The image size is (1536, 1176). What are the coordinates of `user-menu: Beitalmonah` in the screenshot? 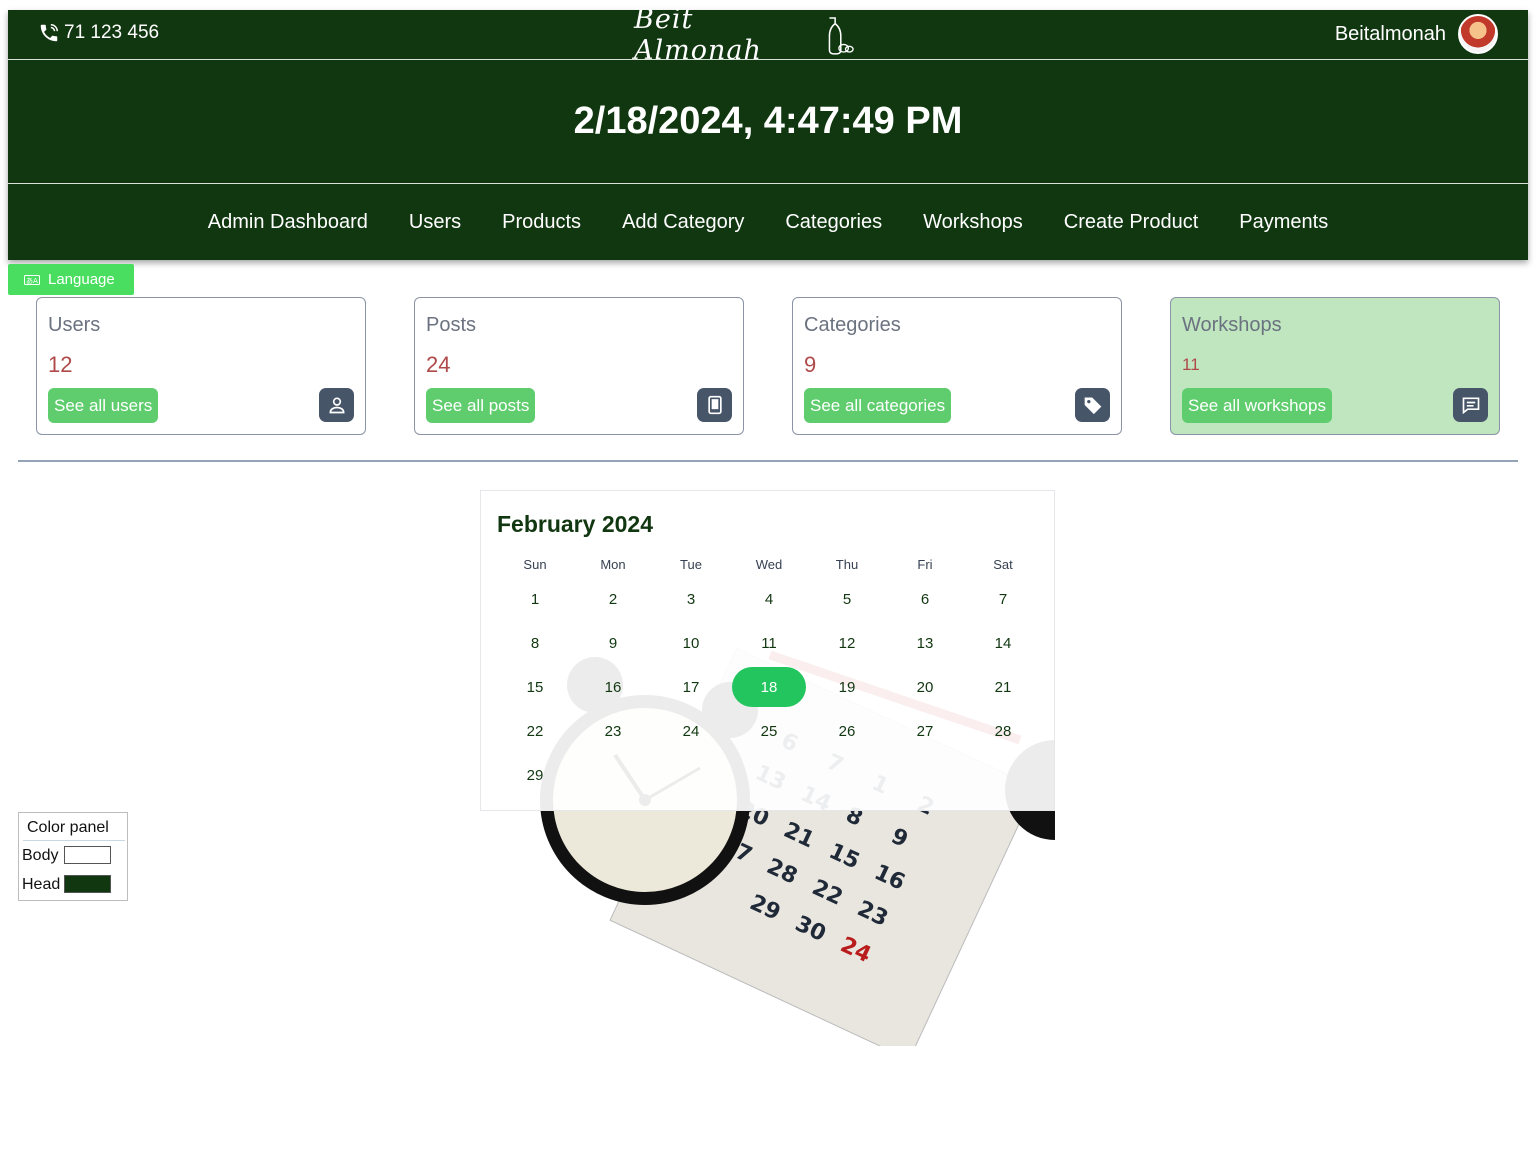 It's located at (1416, 34).